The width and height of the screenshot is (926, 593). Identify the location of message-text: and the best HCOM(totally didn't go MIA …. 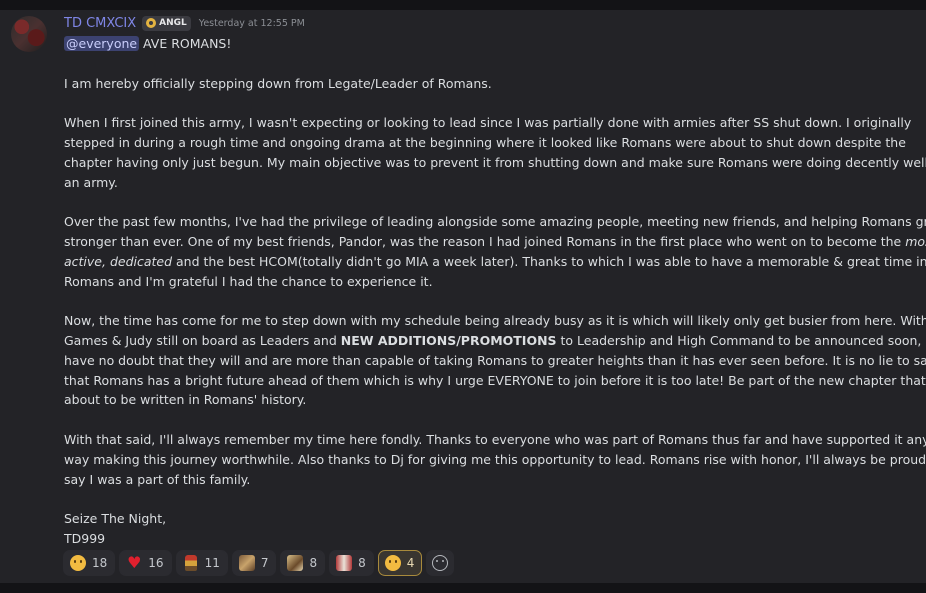
(549, 261).